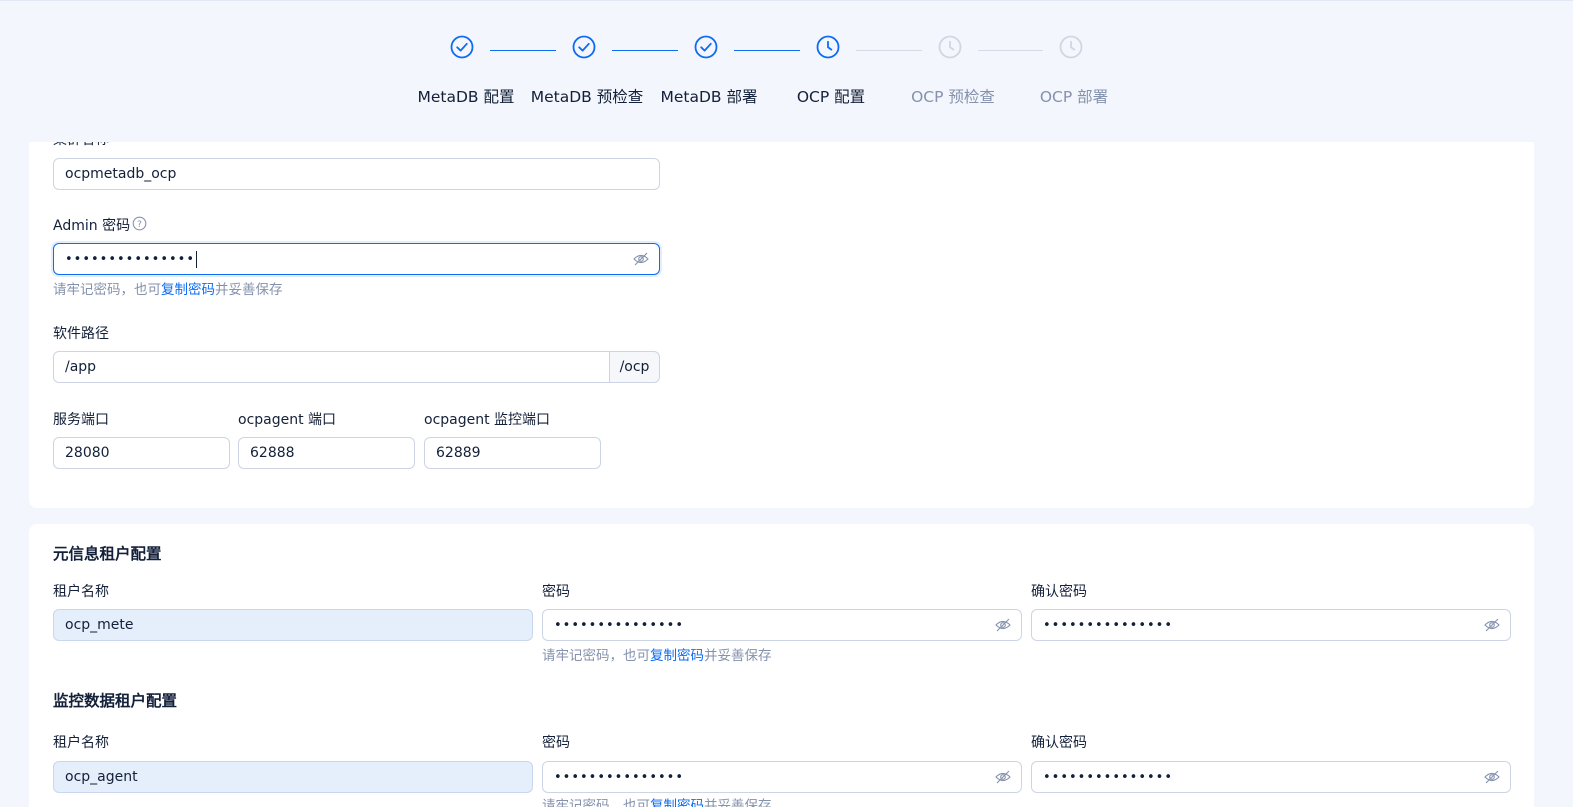  I want to click on step-label: OCP 配置, so click(831, 97).